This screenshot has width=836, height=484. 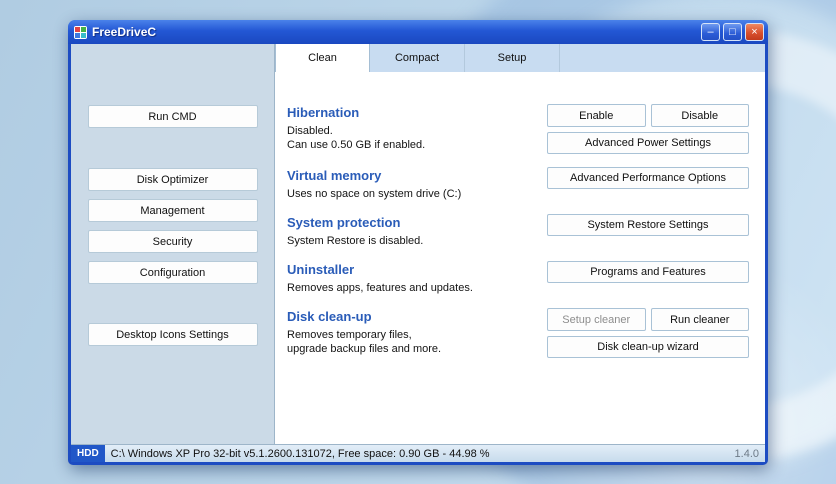 What do you see at coordinates (172, 334) in the screenshot?
I see `sidebar-desktop-icons-settings-button: Desktop Icons Settings` at bounding box center [172, 334].